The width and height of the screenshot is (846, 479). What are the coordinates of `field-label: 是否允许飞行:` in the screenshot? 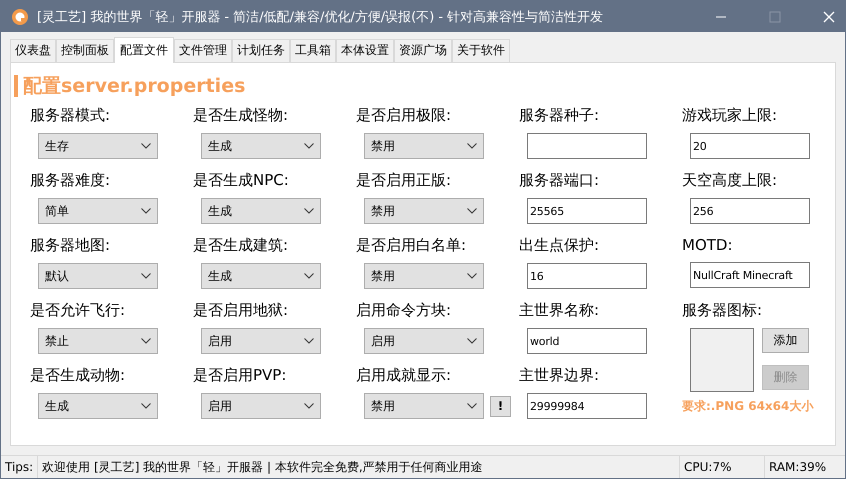 It's located at (78, 310).